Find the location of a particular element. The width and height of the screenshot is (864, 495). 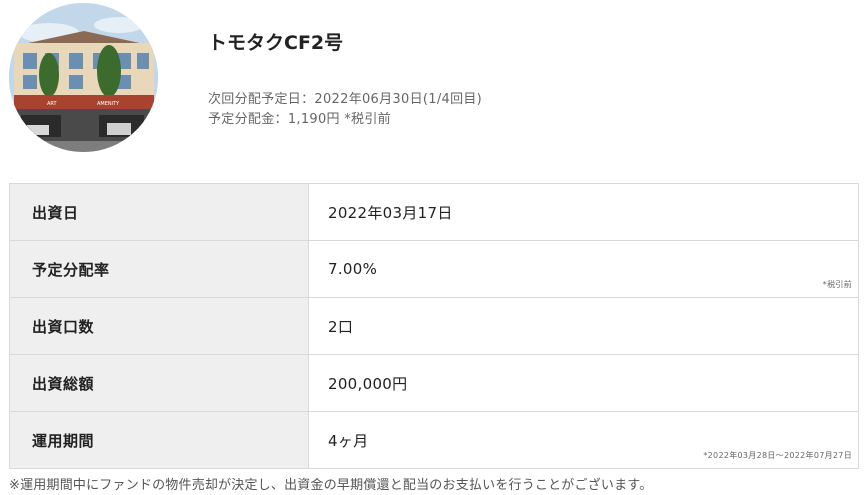

building-image: ART AMENITY is located at coordinates (83, 77).